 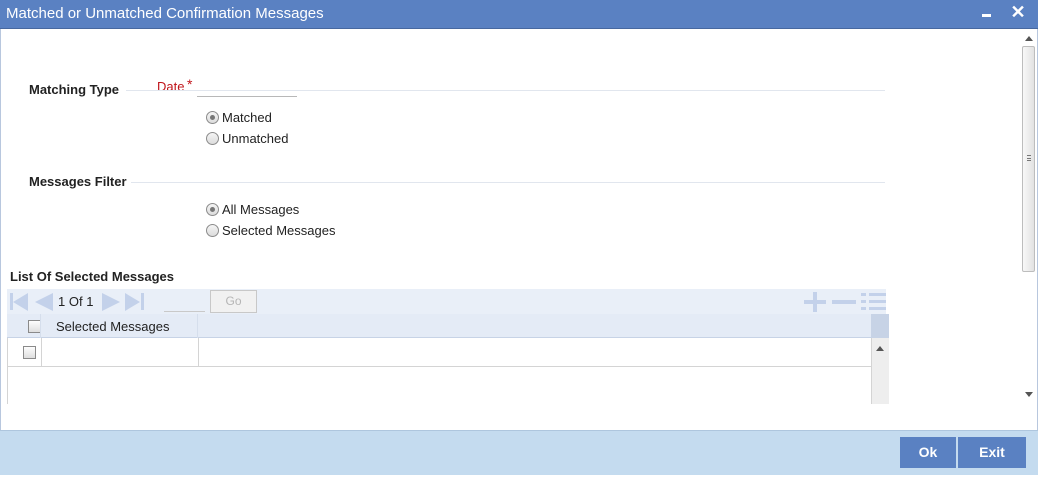 I want to click on grid-scrollbar-corner, so click(x=880, y=326).